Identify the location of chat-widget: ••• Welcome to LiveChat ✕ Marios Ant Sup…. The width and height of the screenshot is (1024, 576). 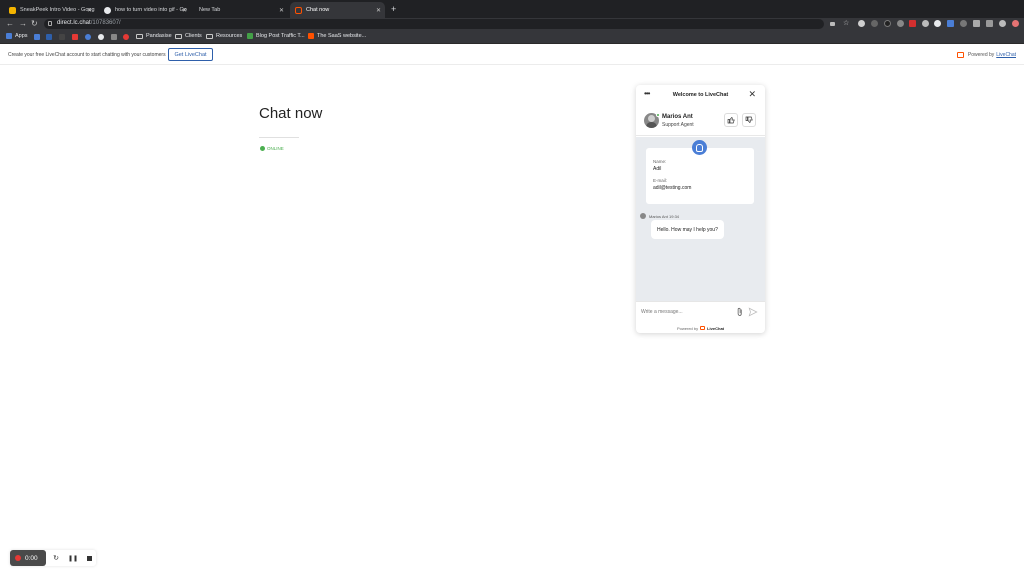
(700, 209).